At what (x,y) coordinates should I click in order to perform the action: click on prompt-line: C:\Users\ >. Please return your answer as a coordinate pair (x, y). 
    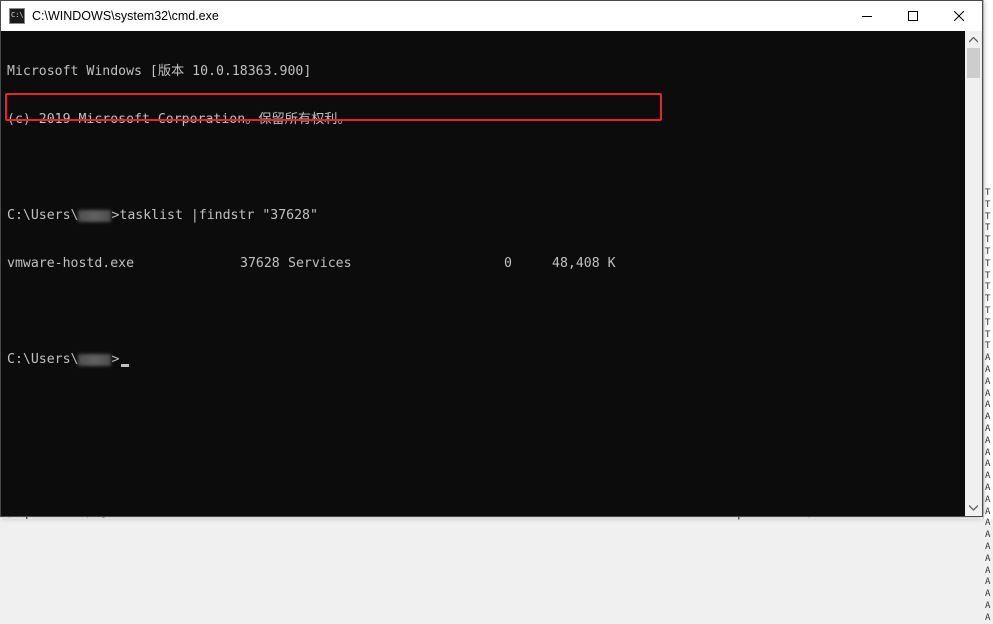
    Looking at the image, I should click on (486, 360).